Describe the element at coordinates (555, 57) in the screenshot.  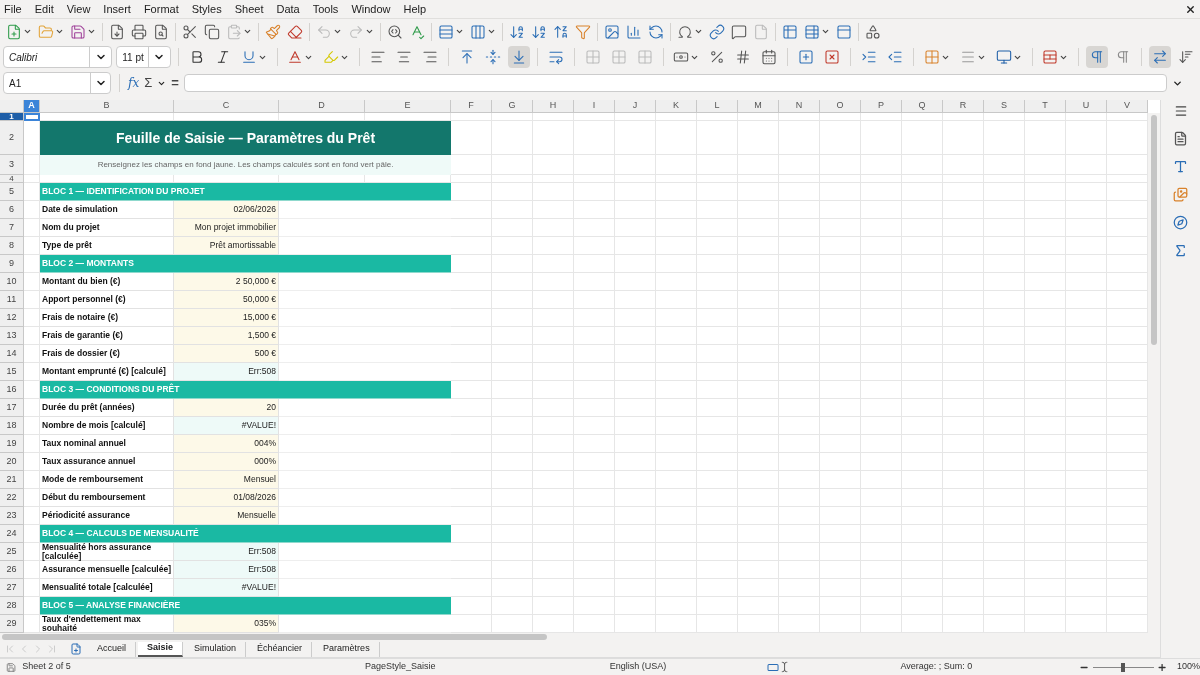
I see `wrap-text-icon` at that location.